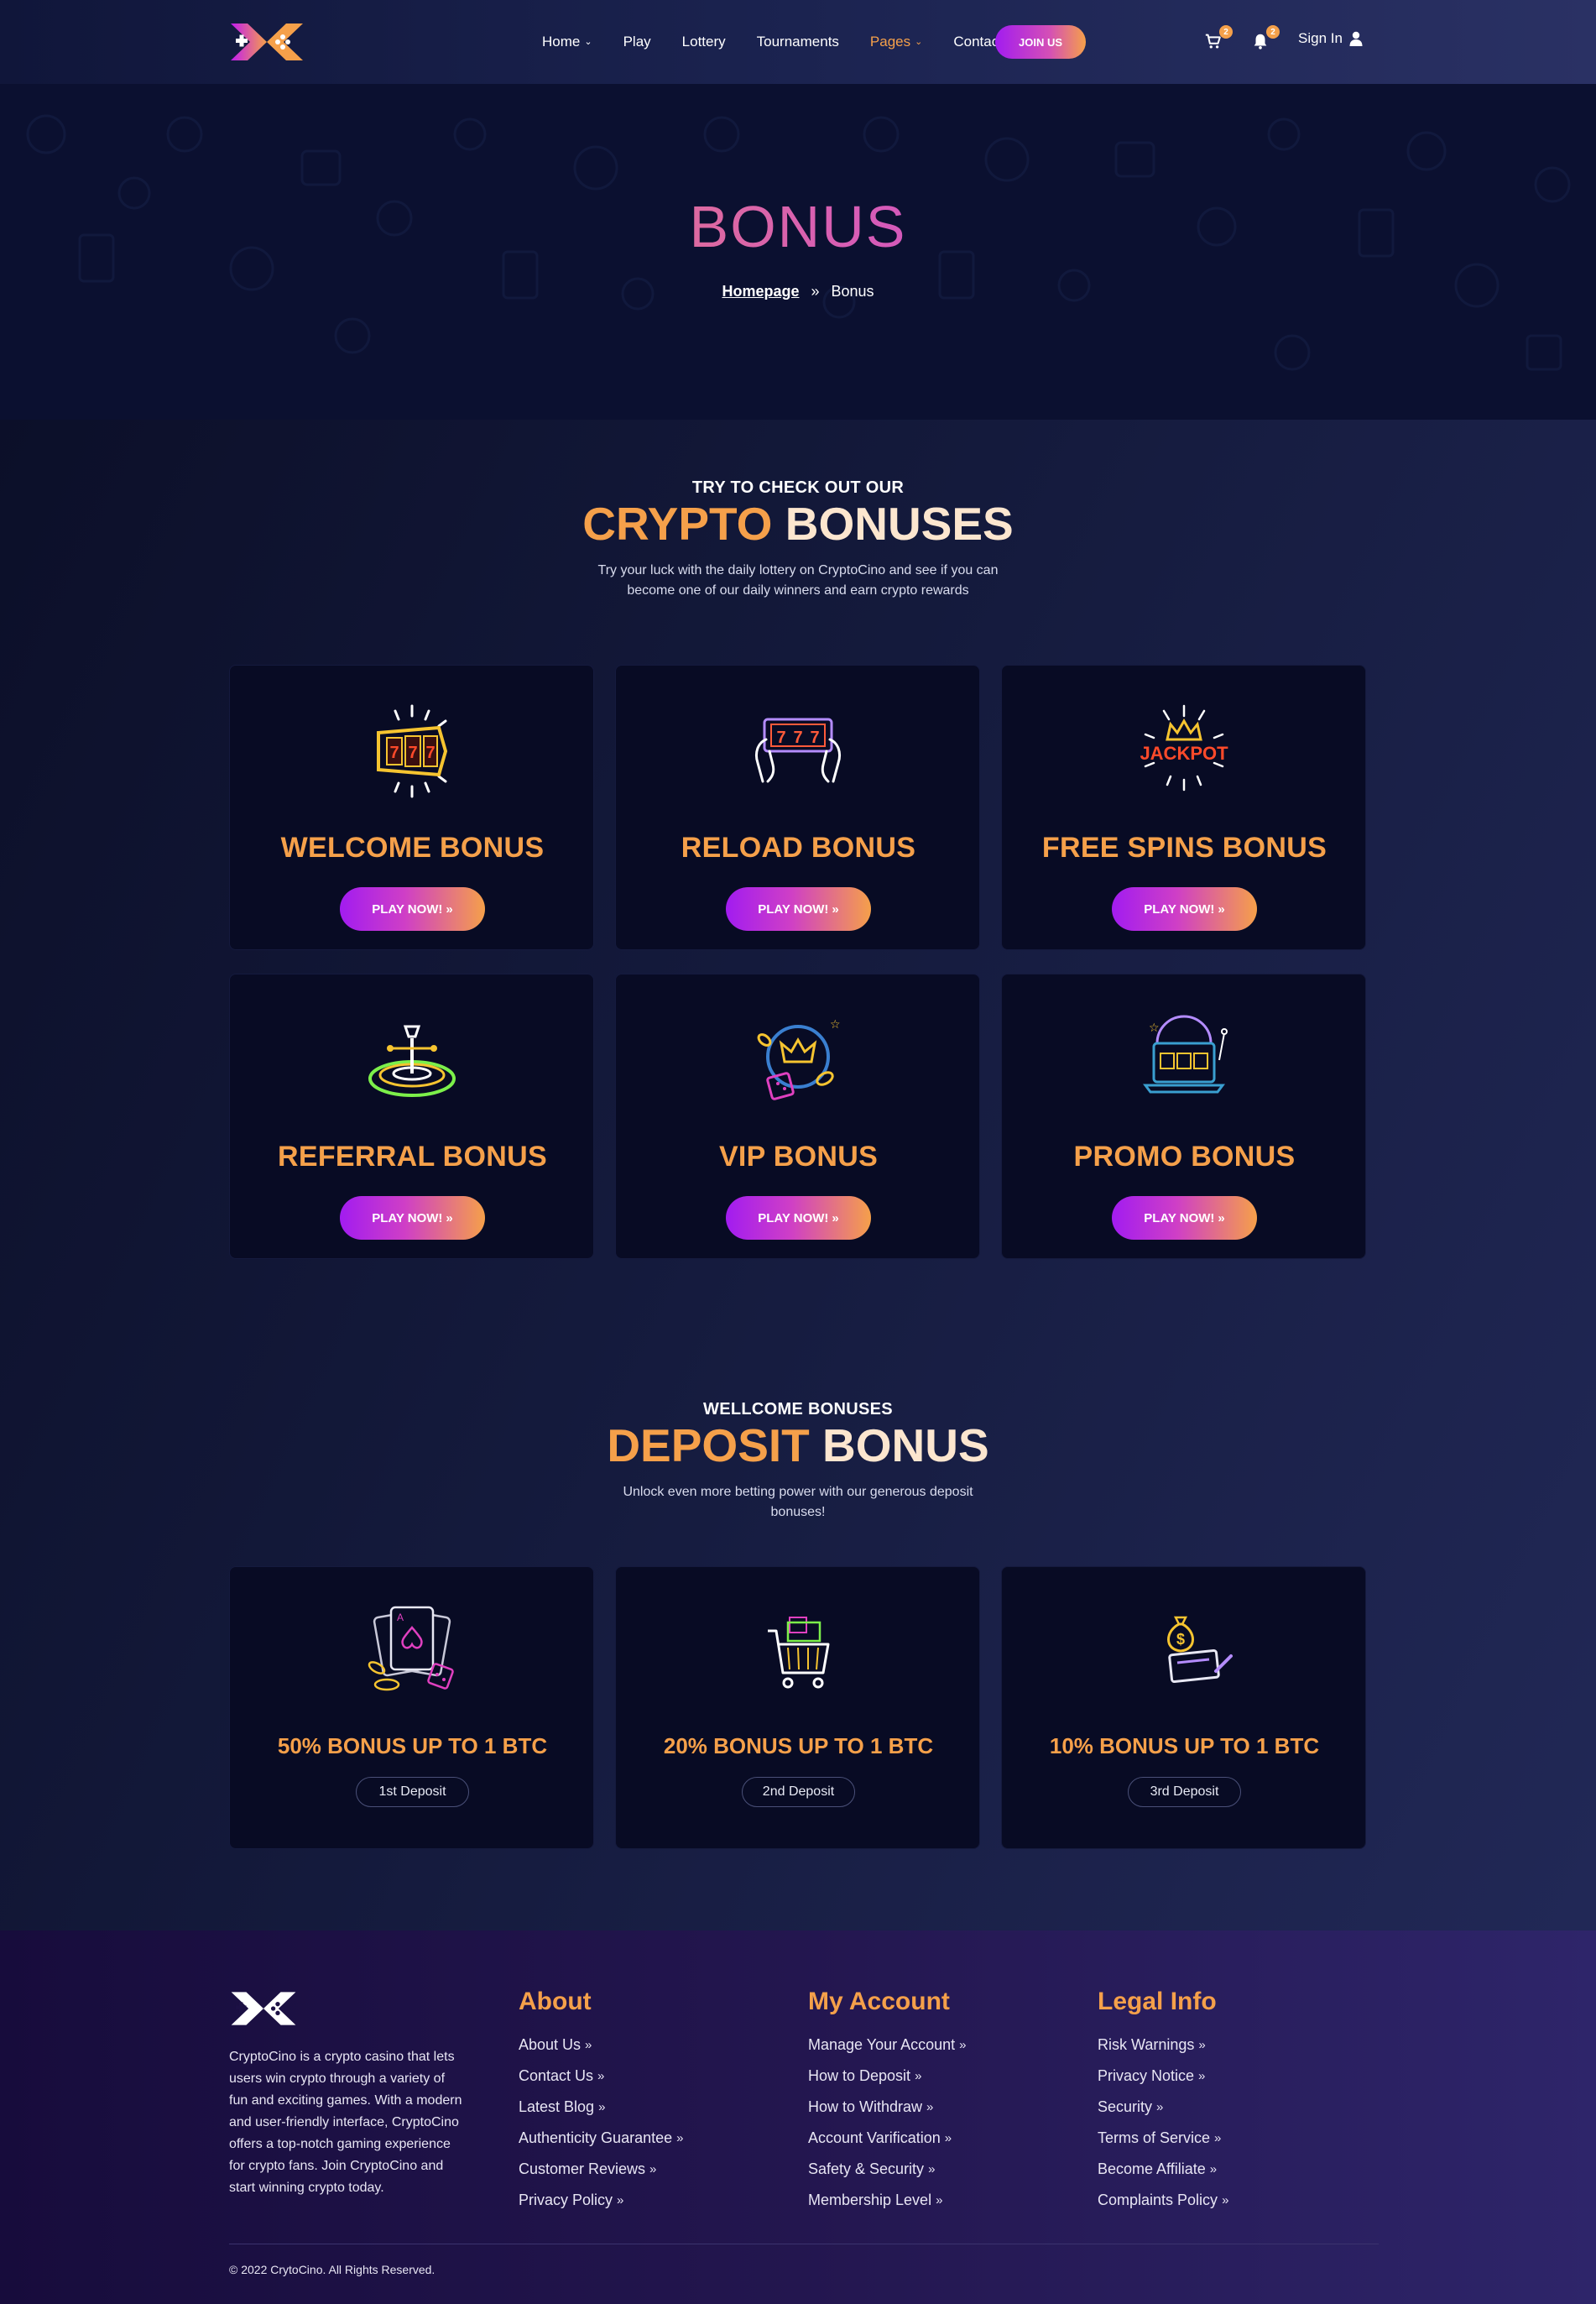 This screenshot has height=2304, width=1596. What do you see at coordinates (799, 1059) in the screenshot?
I see `vip-crown-icon: ☆` at bounding box center [799, 1059].